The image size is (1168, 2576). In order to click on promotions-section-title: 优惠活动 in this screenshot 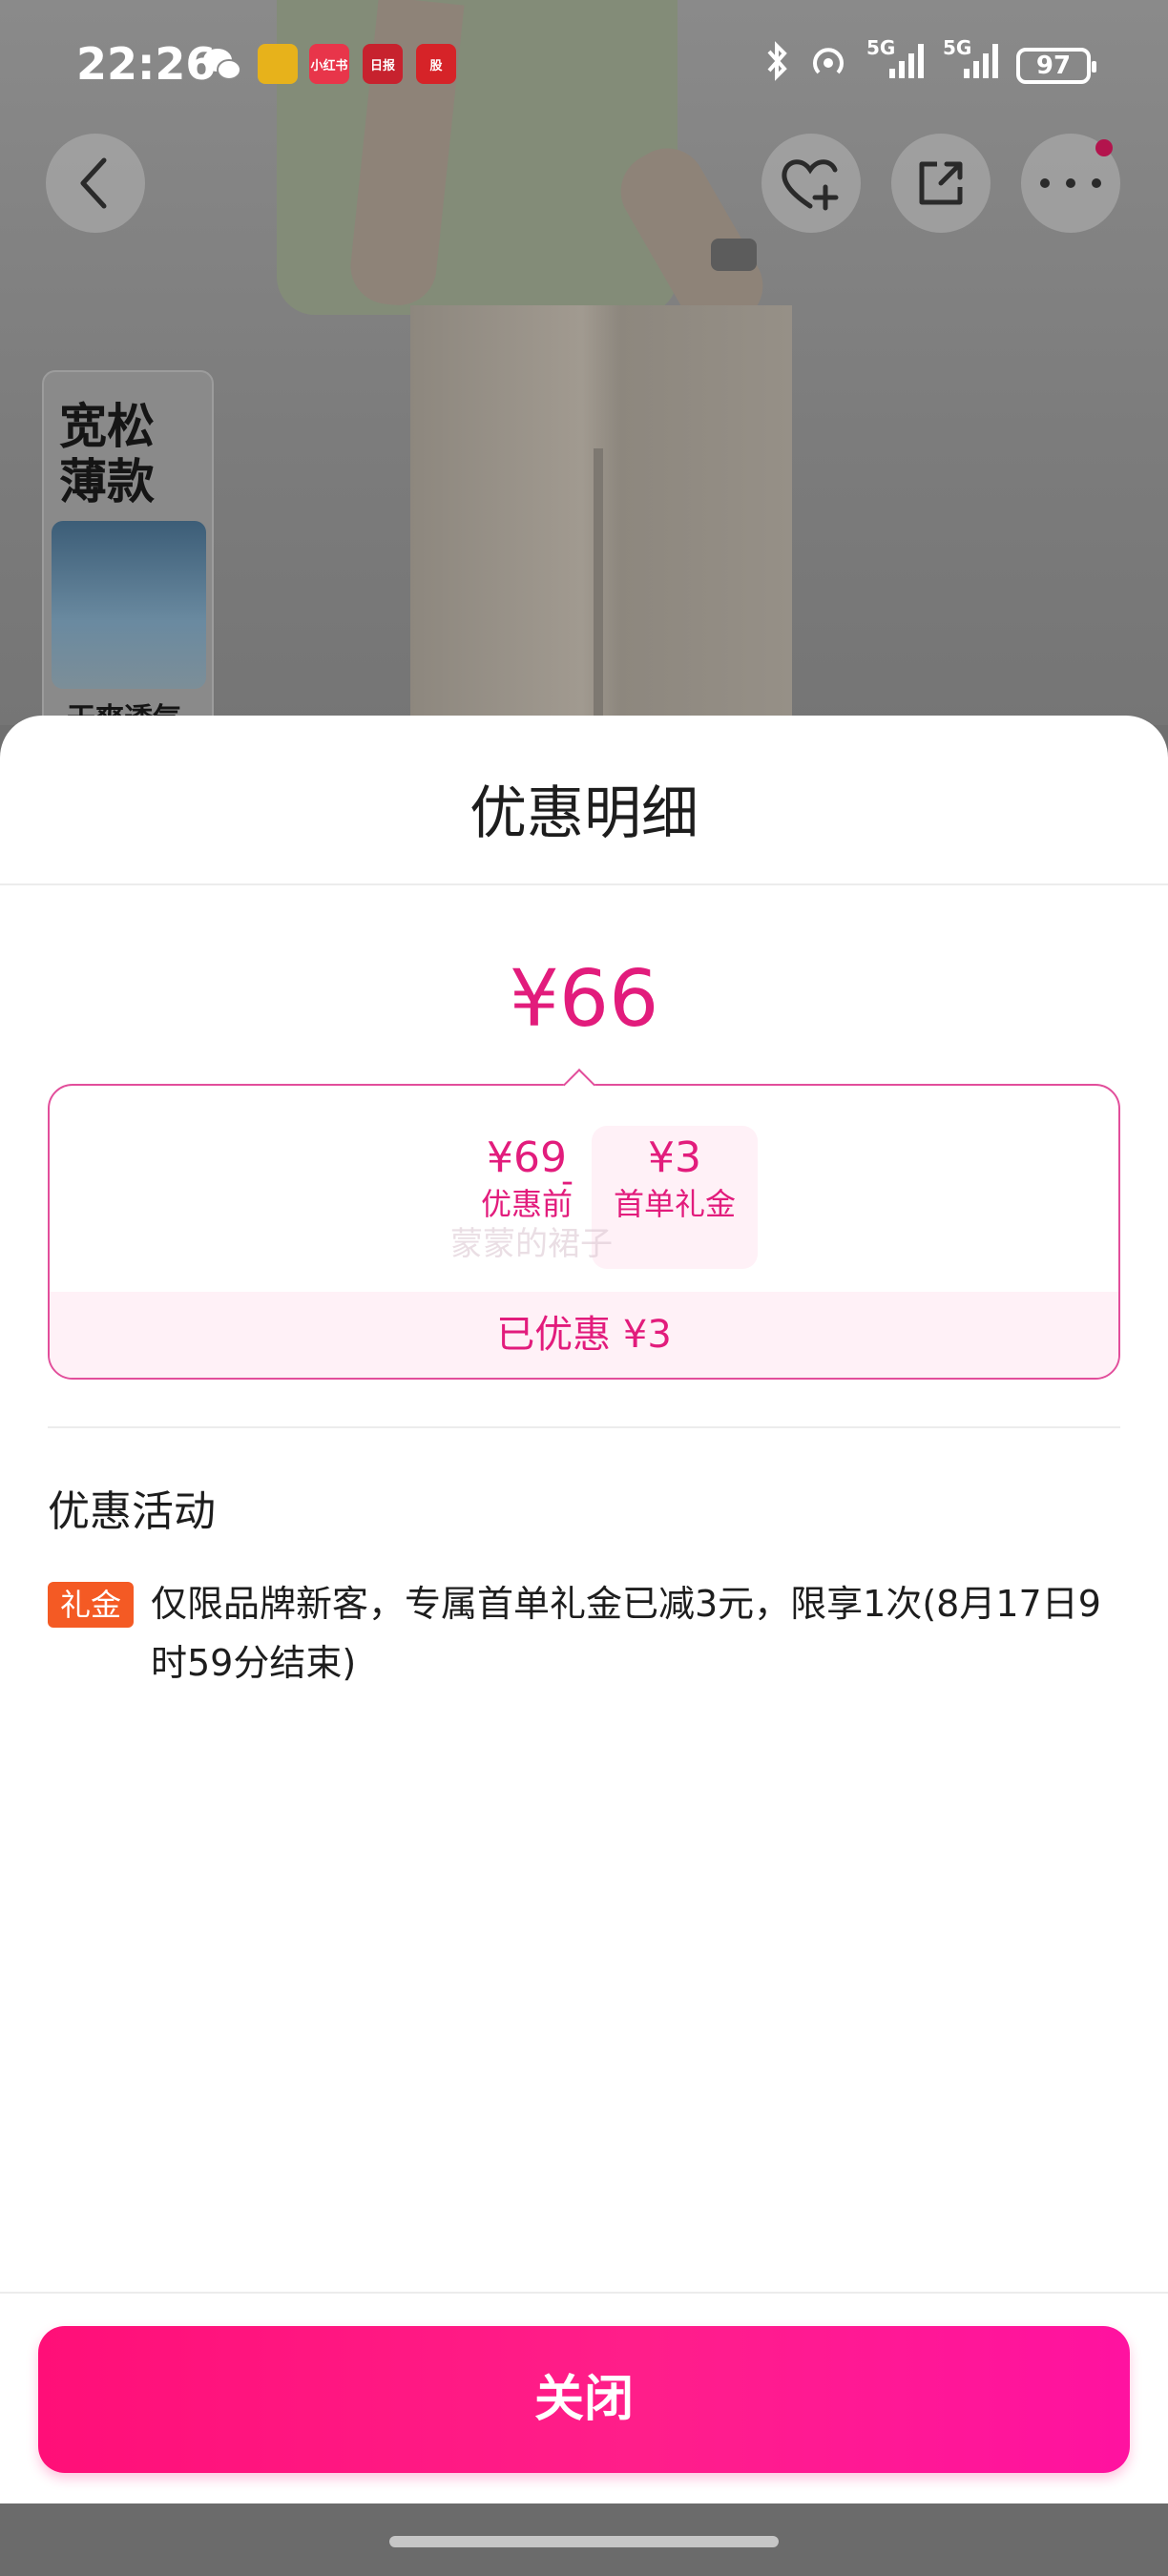, I will do `click(132, 1511)`.